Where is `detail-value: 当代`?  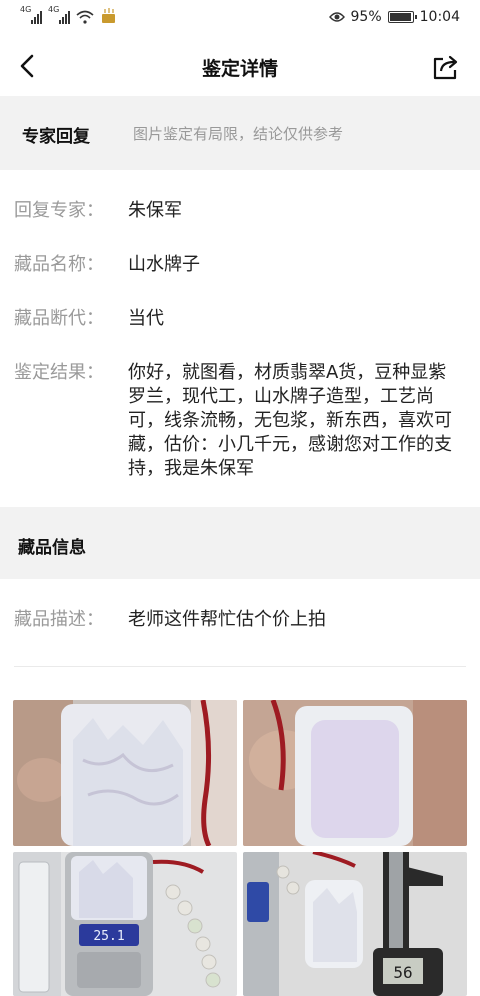
detail-value: 当代 is located at coordinates (146, 318).